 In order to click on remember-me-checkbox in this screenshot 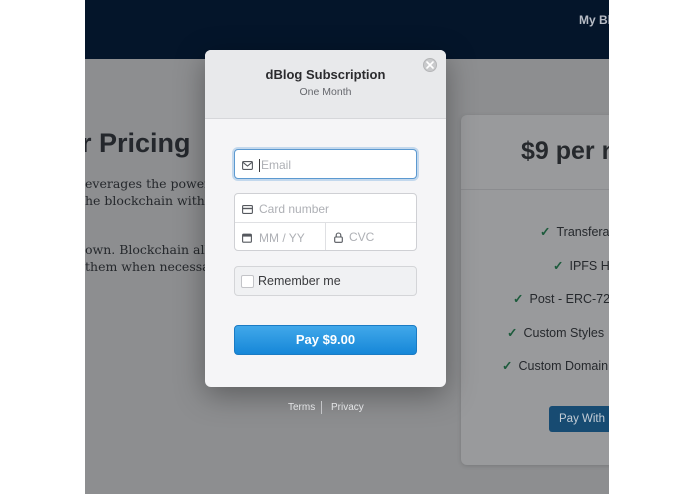, I will do `click(247, 281)`.